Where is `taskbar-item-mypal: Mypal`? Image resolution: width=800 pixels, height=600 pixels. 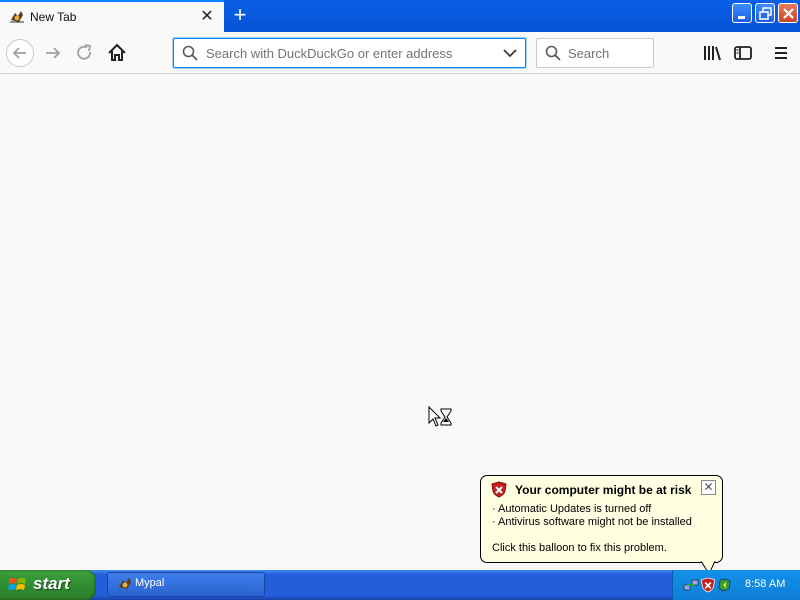
taskbar-item-mypal: Mypal is located at coordinates (186, 584).